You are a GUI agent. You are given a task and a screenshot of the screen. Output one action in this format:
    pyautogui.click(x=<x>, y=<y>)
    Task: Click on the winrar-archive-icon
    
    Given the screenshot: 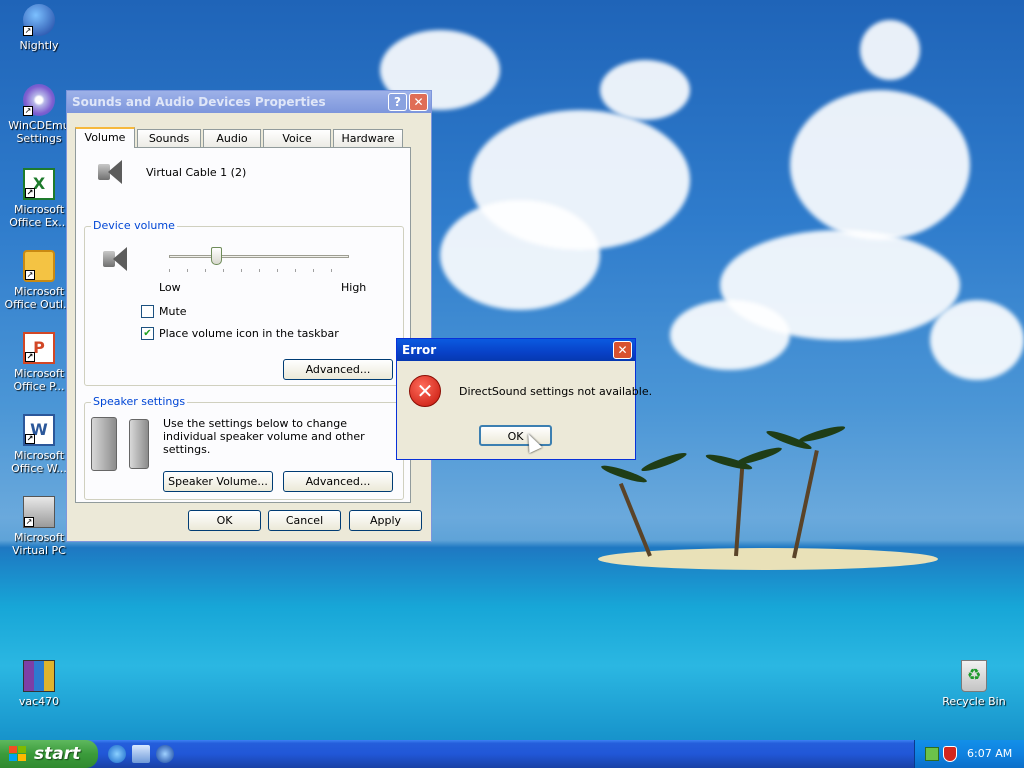 What is the action you would take?
    pyautogui.click(x=39, y=676)
    